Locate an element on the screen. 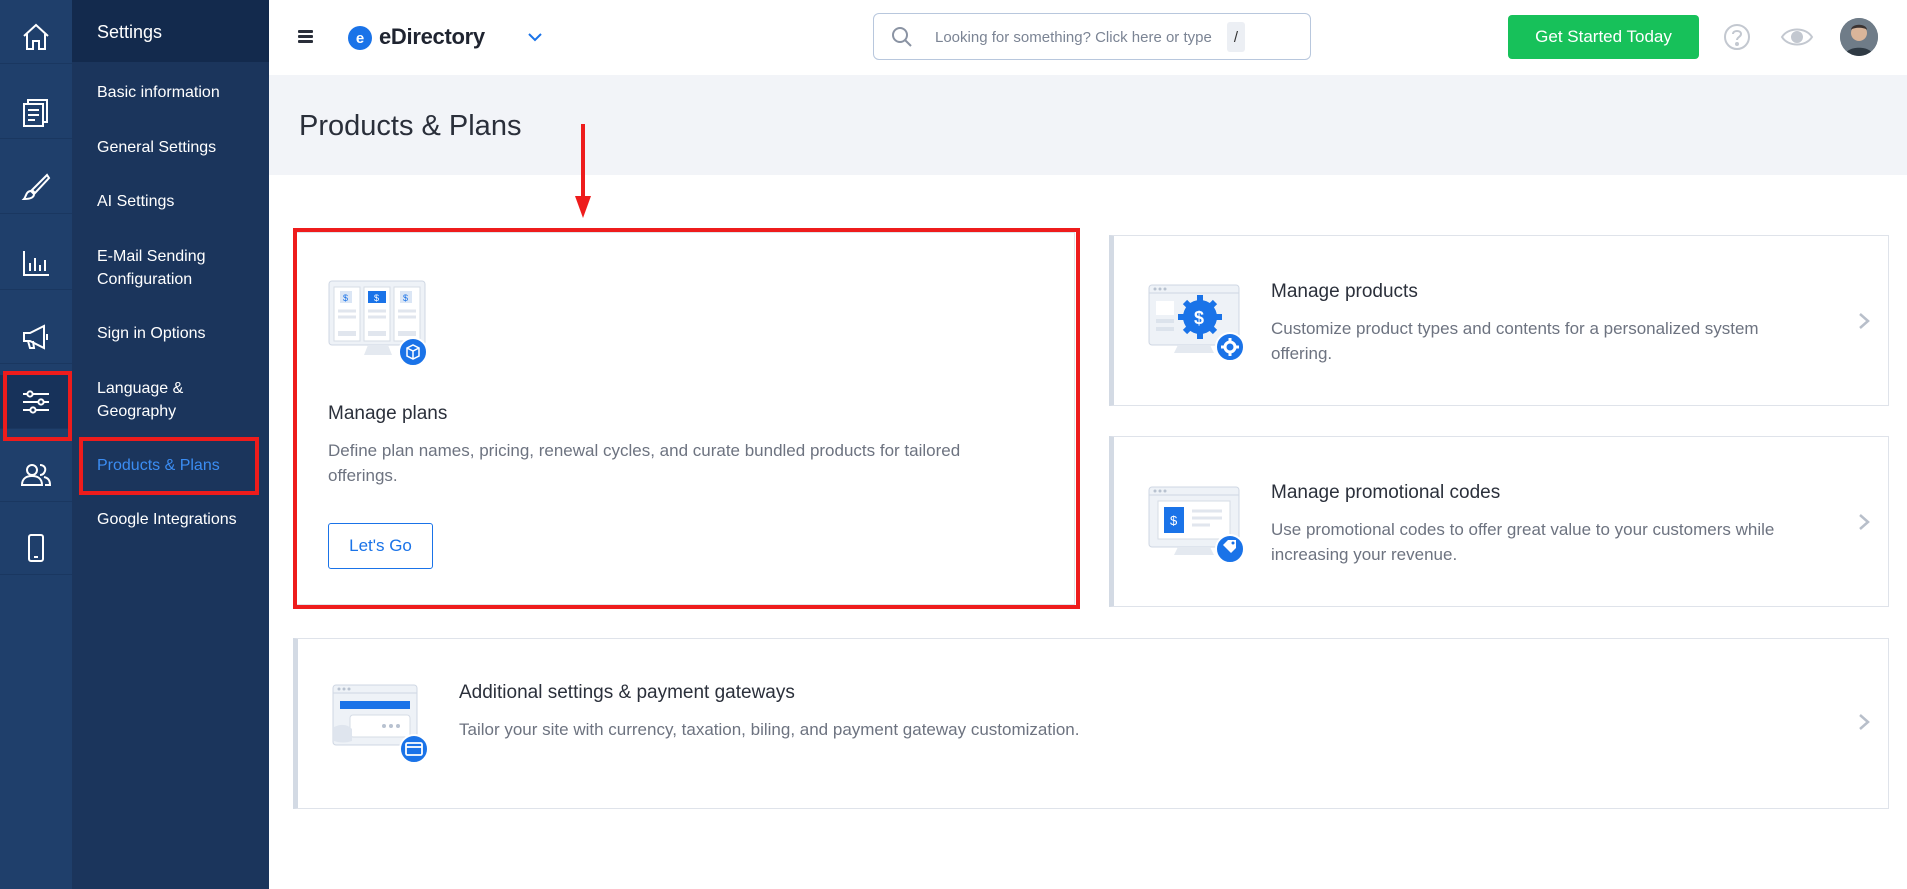 This screenshot has height=889, width=1907. highlight-rail-settings is located at coordinates (37, 406).